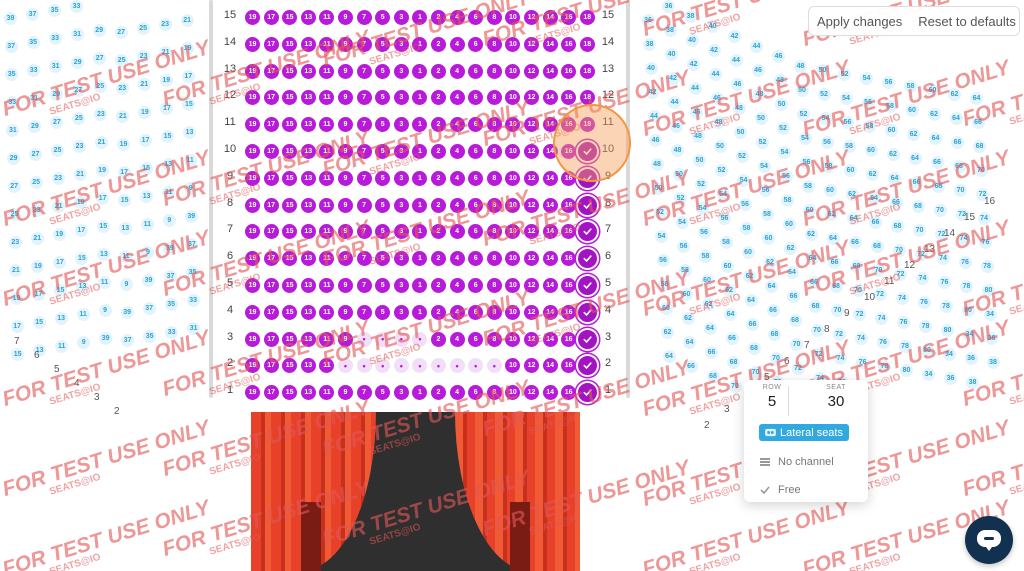  What do you see at coordinates (569, 17) in the screenshot?
I see `seat: 16` at bounding box center [569, 17].